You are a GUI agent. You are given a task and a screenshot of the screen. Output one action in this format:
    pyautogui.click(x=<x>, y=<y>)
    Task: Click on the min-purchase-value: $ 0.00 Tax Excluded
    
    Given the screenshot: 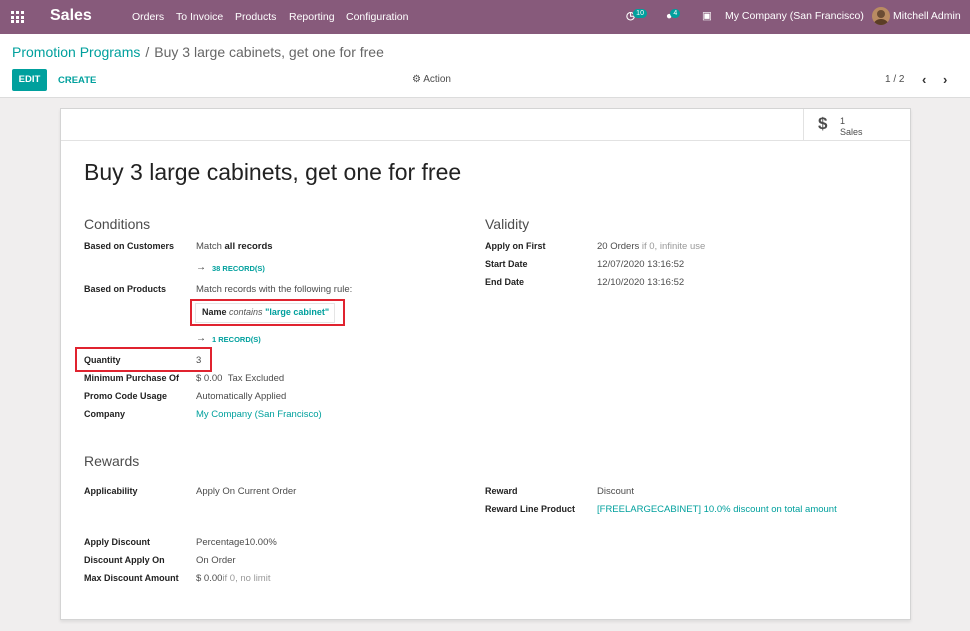 What is the action you would take?
    pyautogui.click(x=240, y=378)
    